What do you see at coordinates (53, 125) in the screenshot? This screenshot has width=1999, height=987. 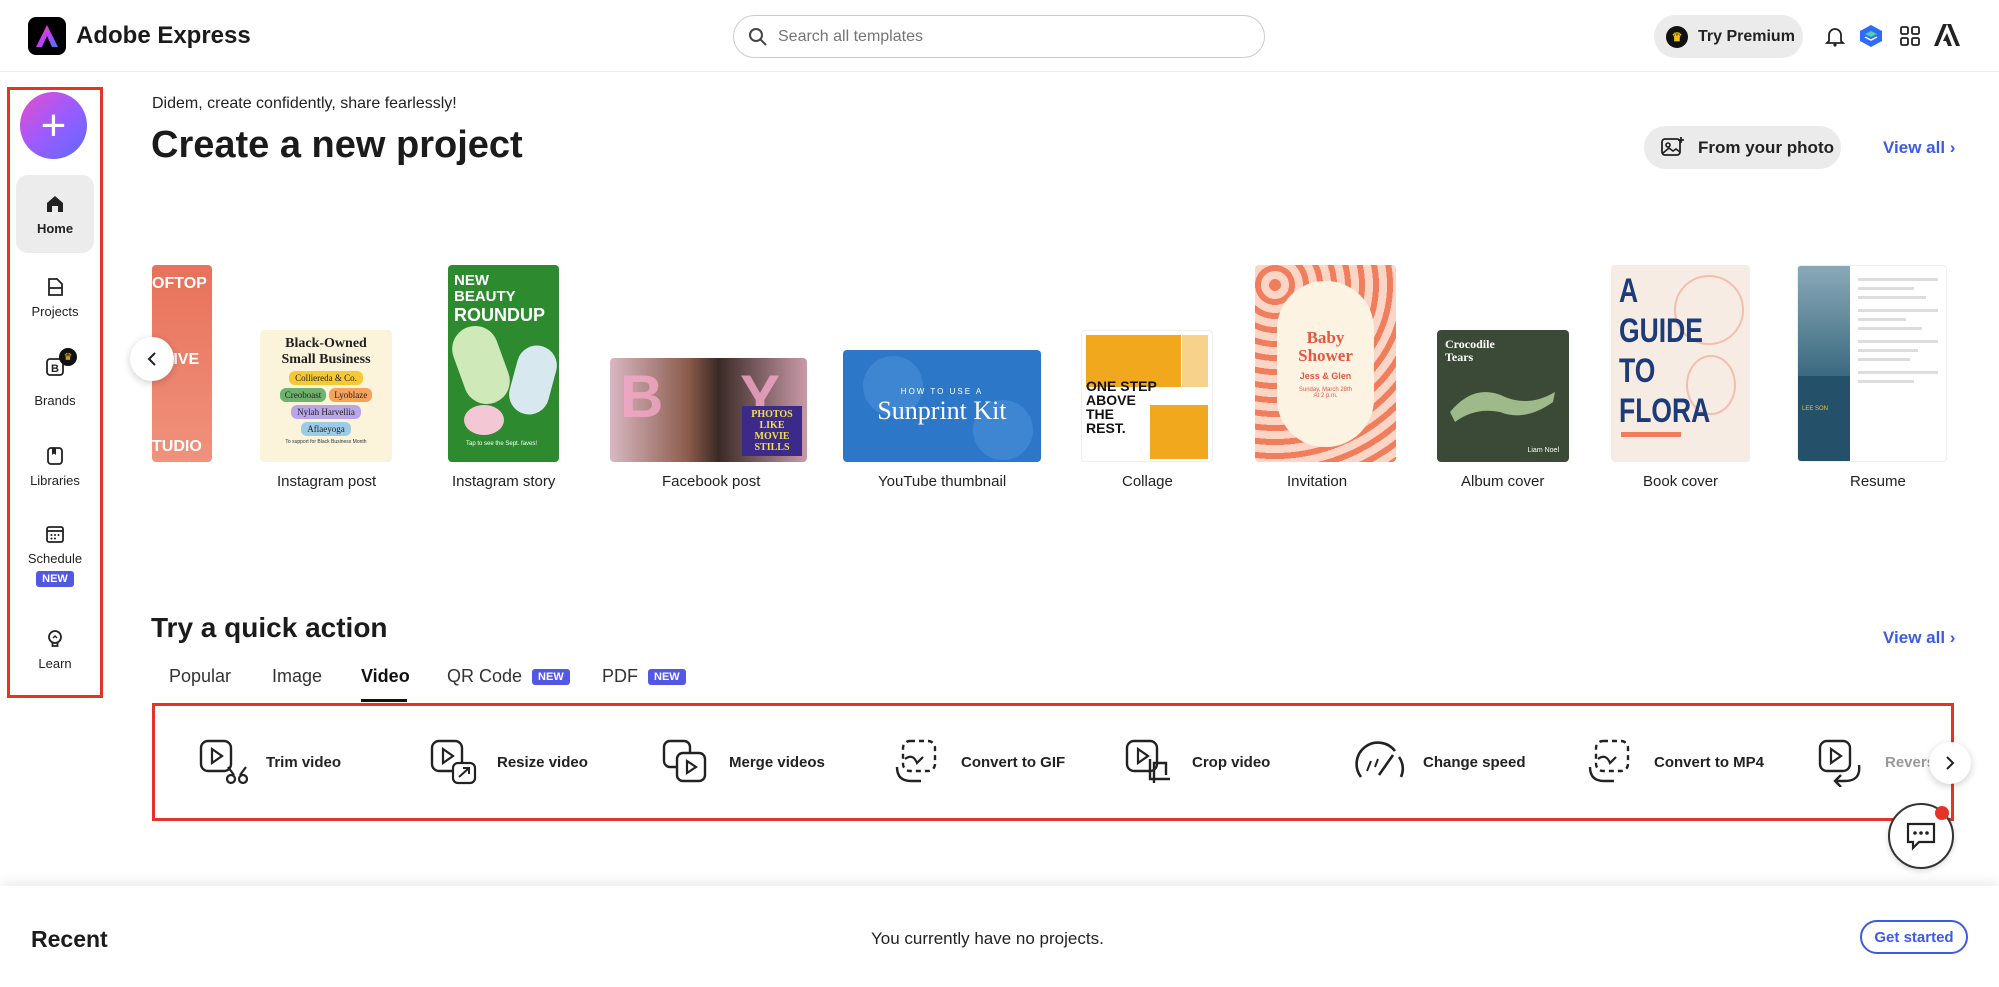 I see `create-new-button: +` at bounding box center [53, 125].